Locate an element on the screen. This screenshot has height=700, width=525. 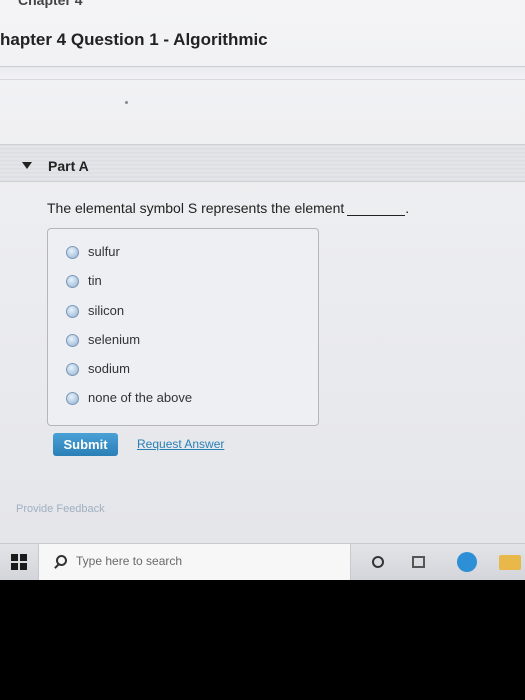
windows-start-icon is located at coordinates (19, 562).